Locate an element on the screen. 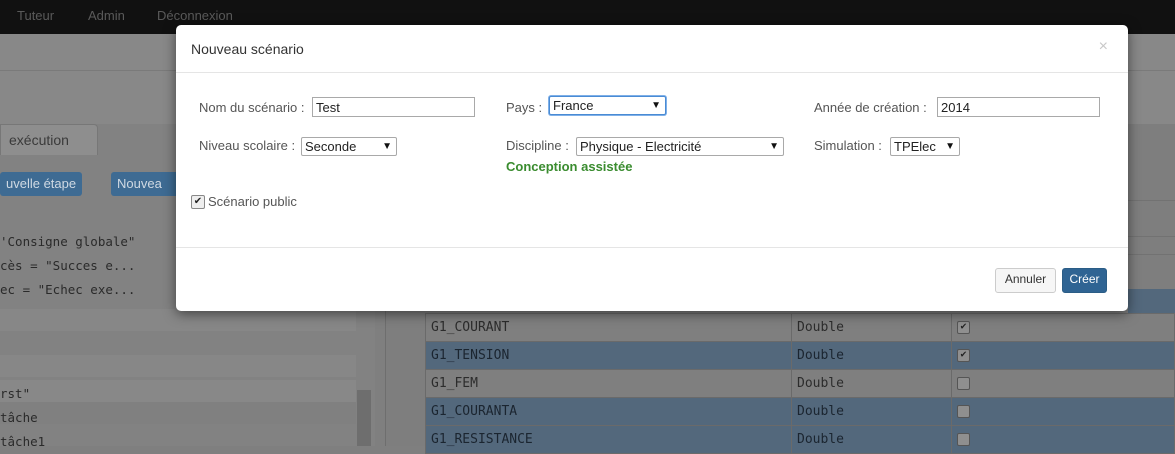  tab-execution: exécution is located at coordinates (49, 139).